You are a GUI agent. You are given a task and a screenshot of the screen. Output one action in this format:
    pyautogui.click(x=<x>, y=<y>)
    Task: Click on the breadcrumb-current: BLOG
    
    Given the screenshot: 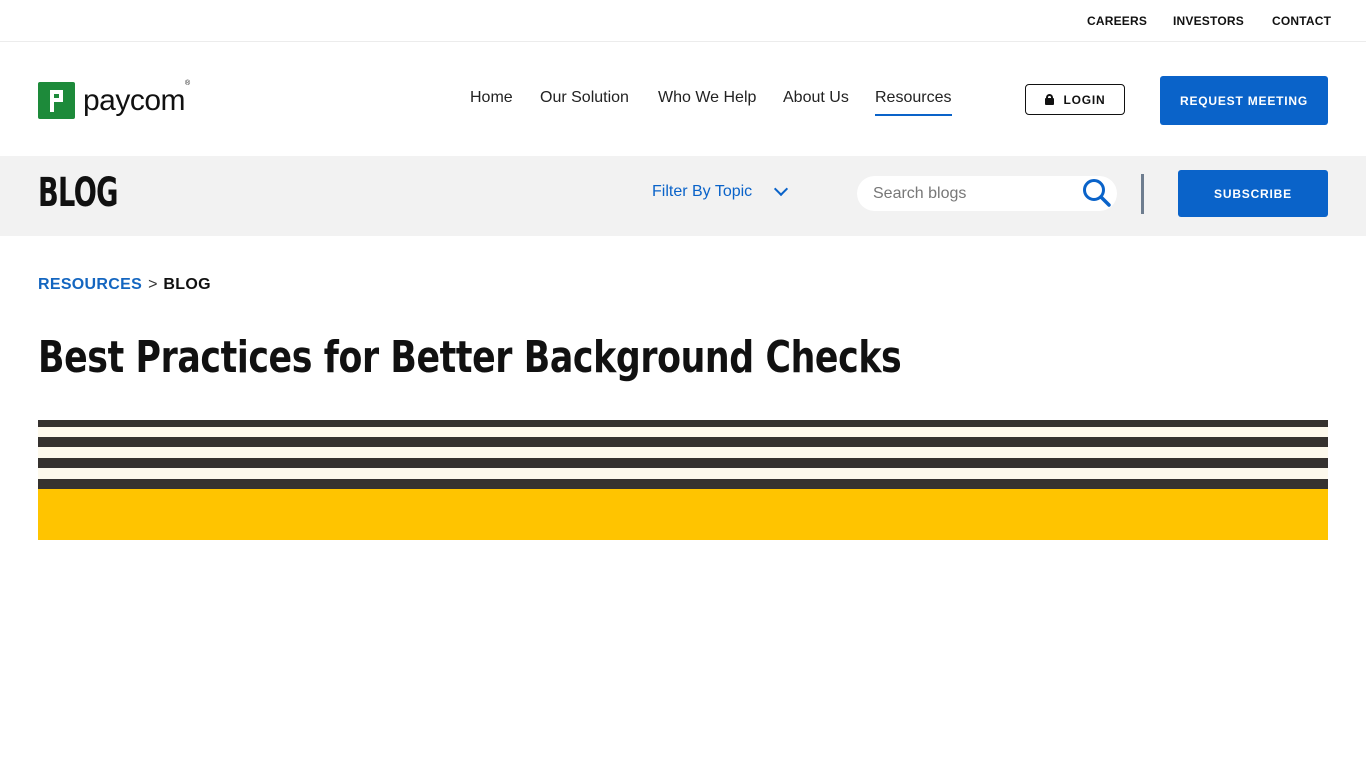 What is the action you would take?
    pyautogui.click(x=187, y=284)
    